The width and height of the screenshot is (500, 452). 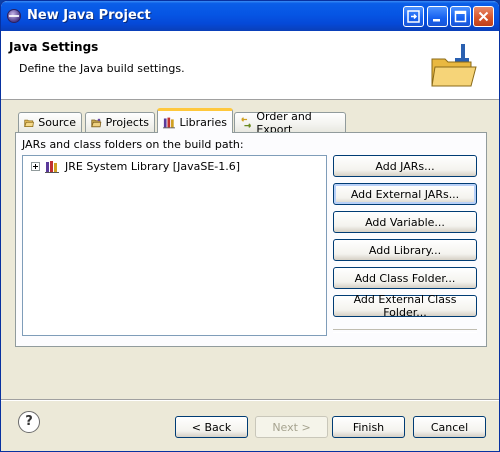 I want to click on maximize-icon, so click(x=460, y=16).